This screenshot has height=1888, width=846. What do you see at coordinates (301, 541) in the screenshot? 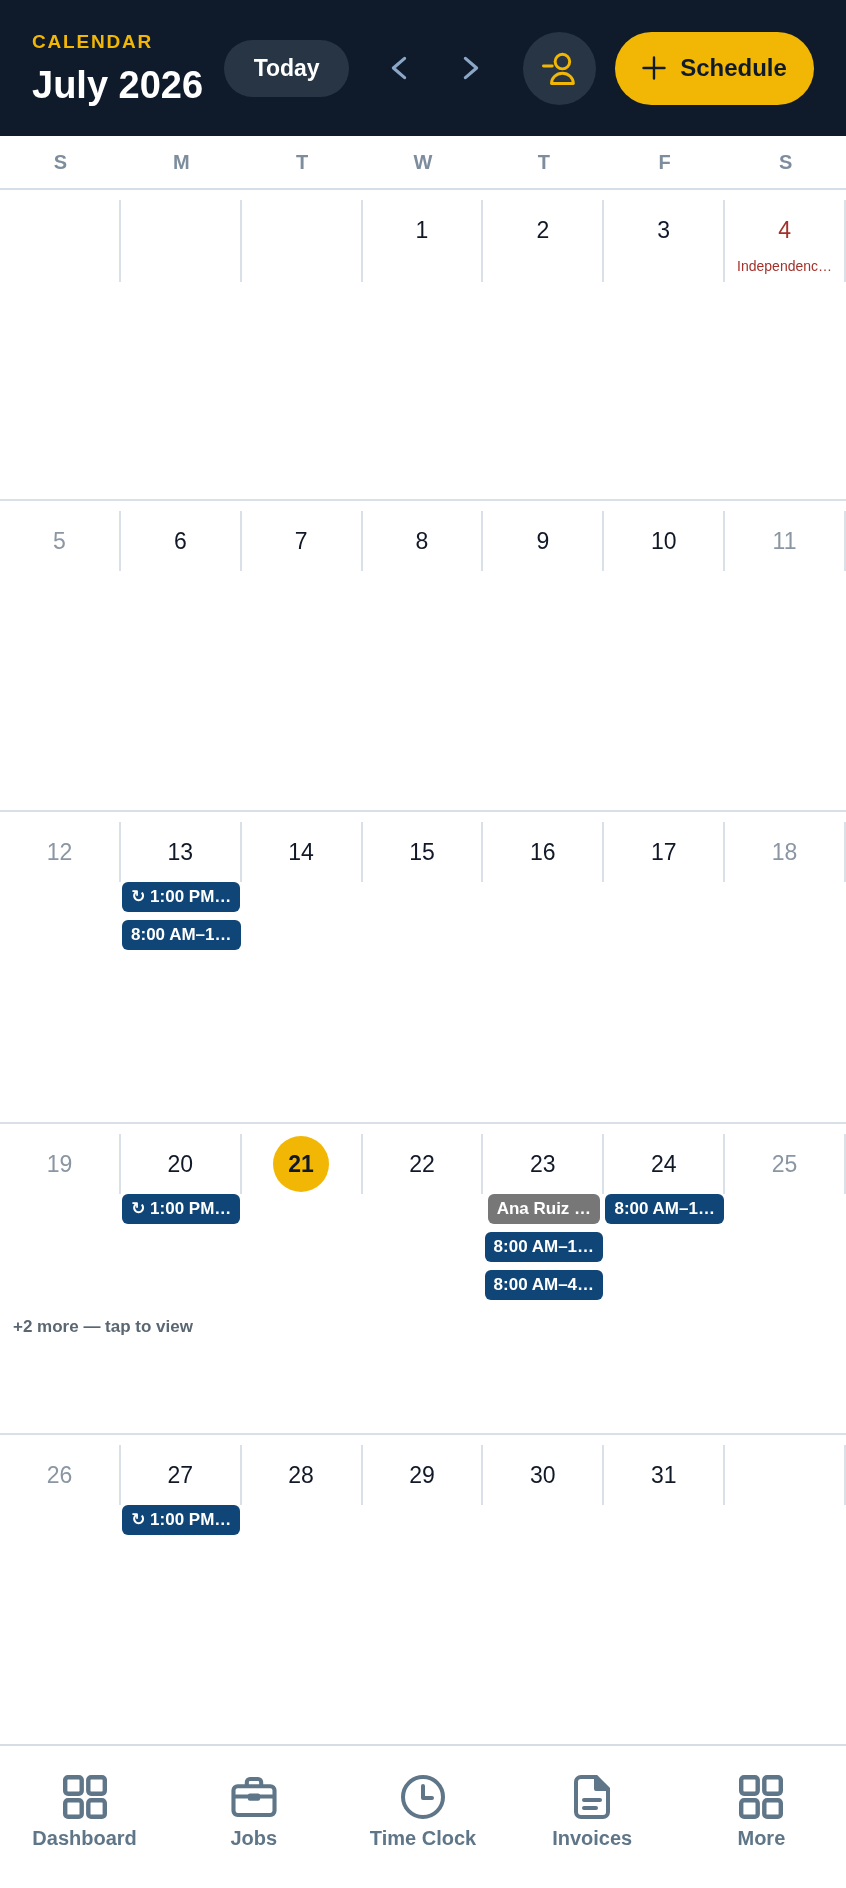
I see `date-number: 7` at bounding box center [301, 541].